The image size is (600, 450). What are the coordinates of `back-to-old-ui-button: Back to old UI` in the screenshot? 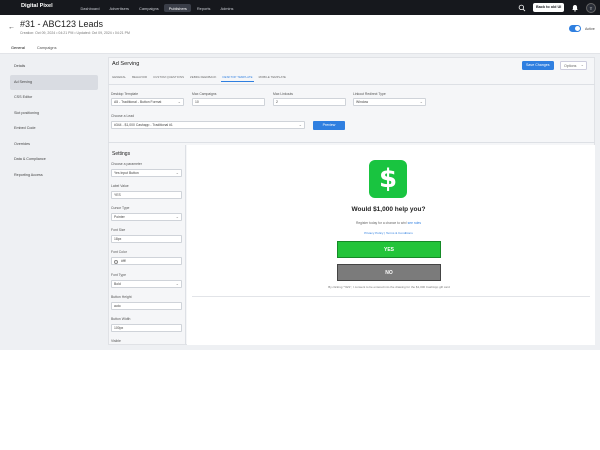 It's located at (549, 7).